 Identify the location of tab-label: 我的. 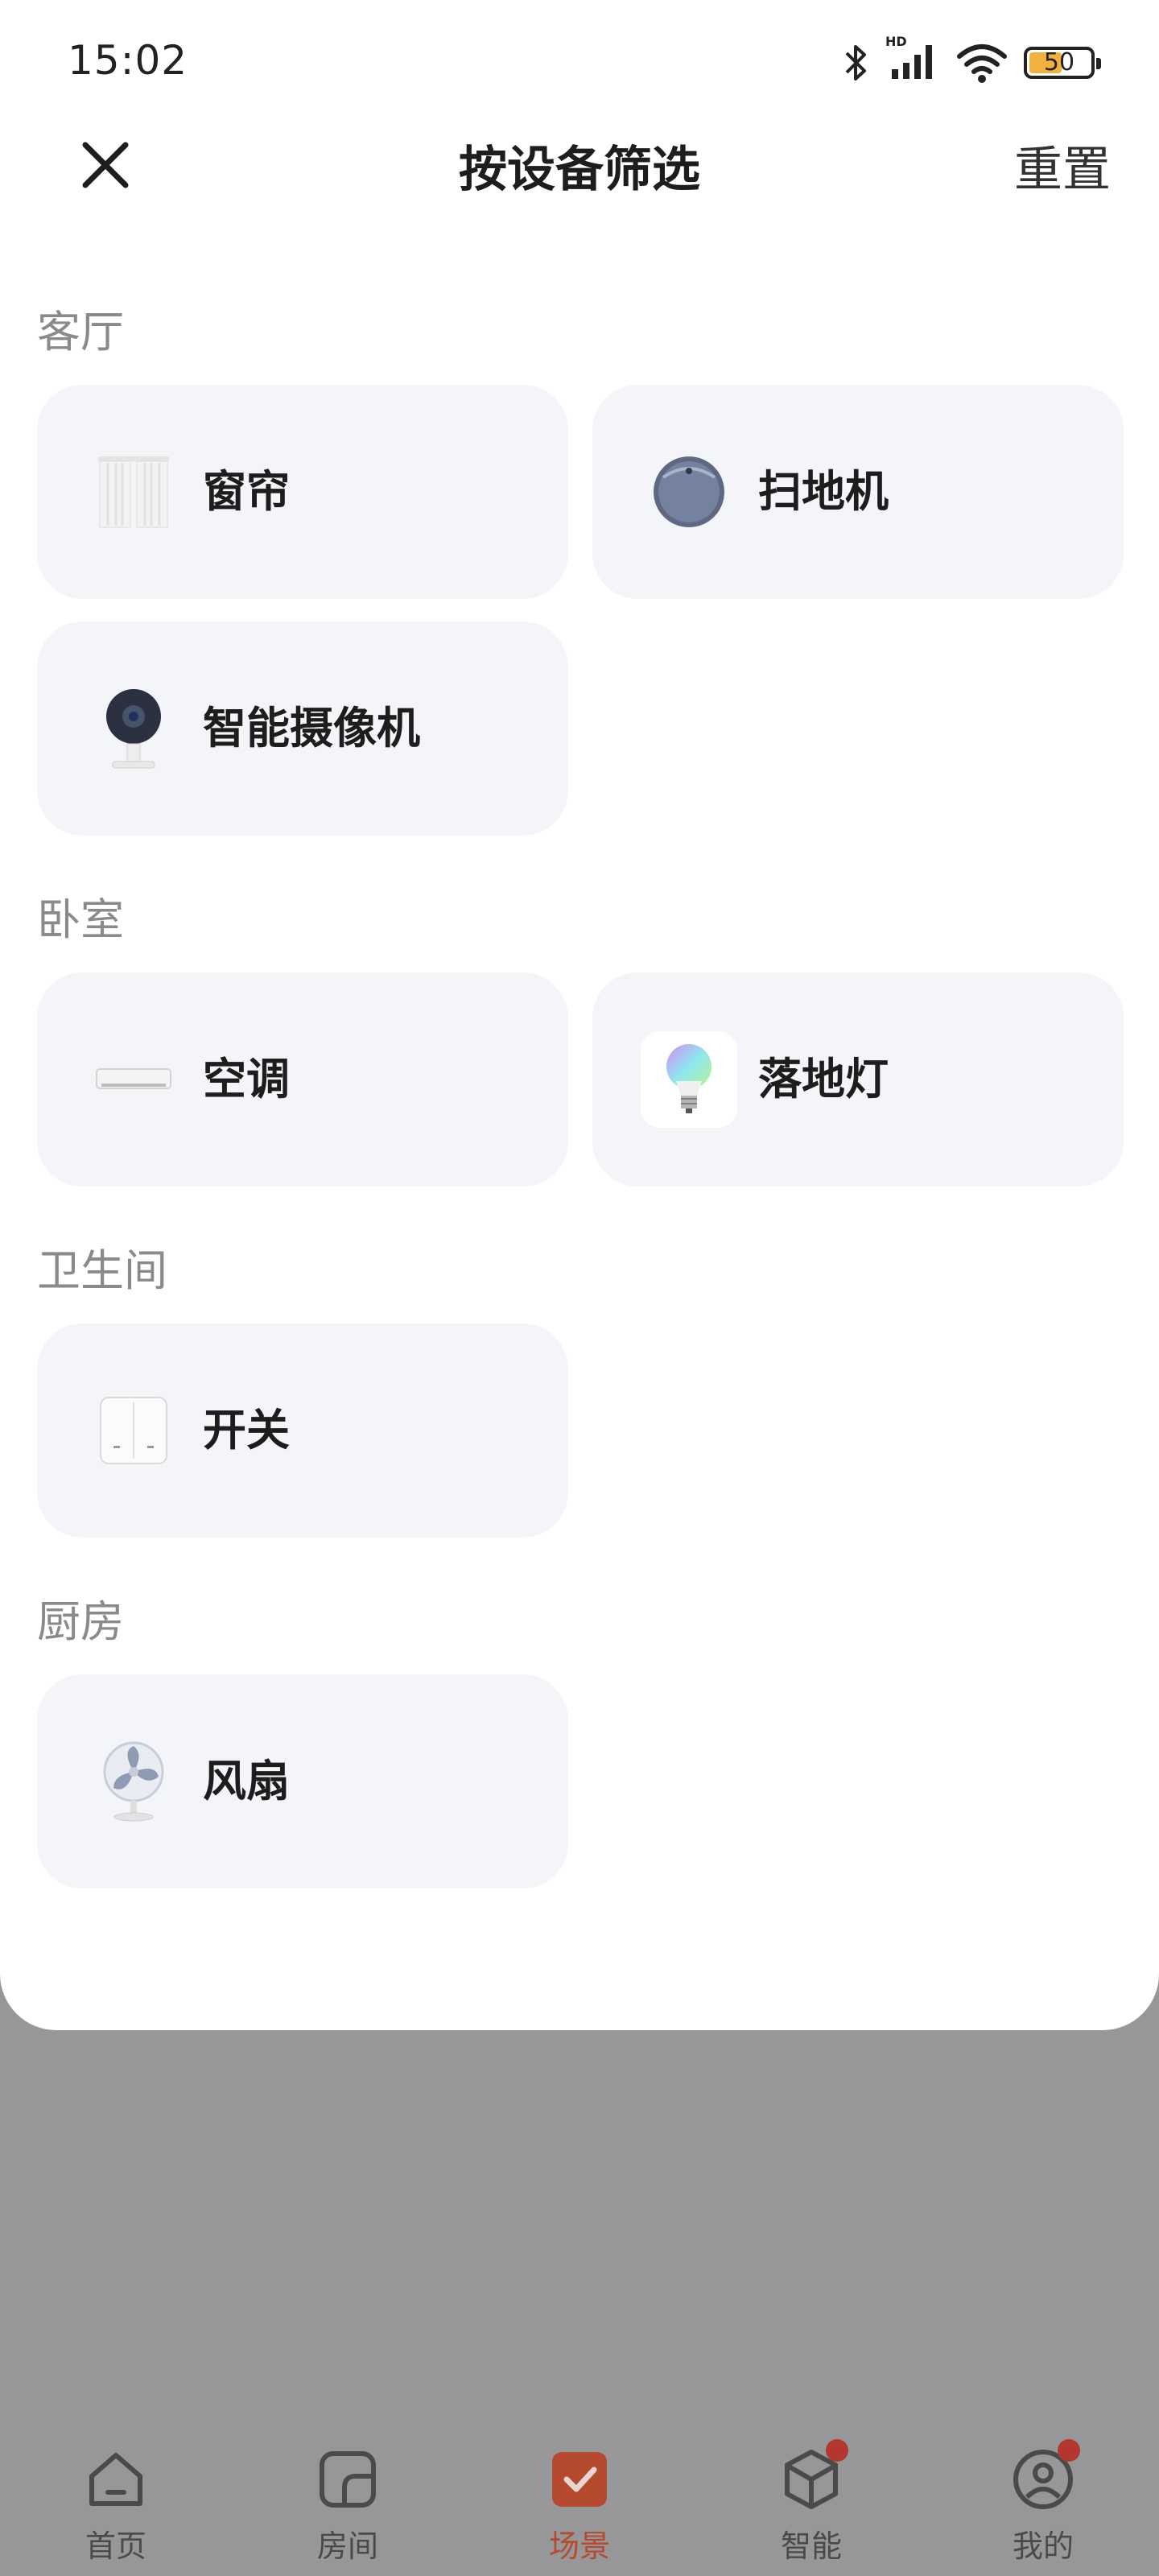
(1043, 2546).